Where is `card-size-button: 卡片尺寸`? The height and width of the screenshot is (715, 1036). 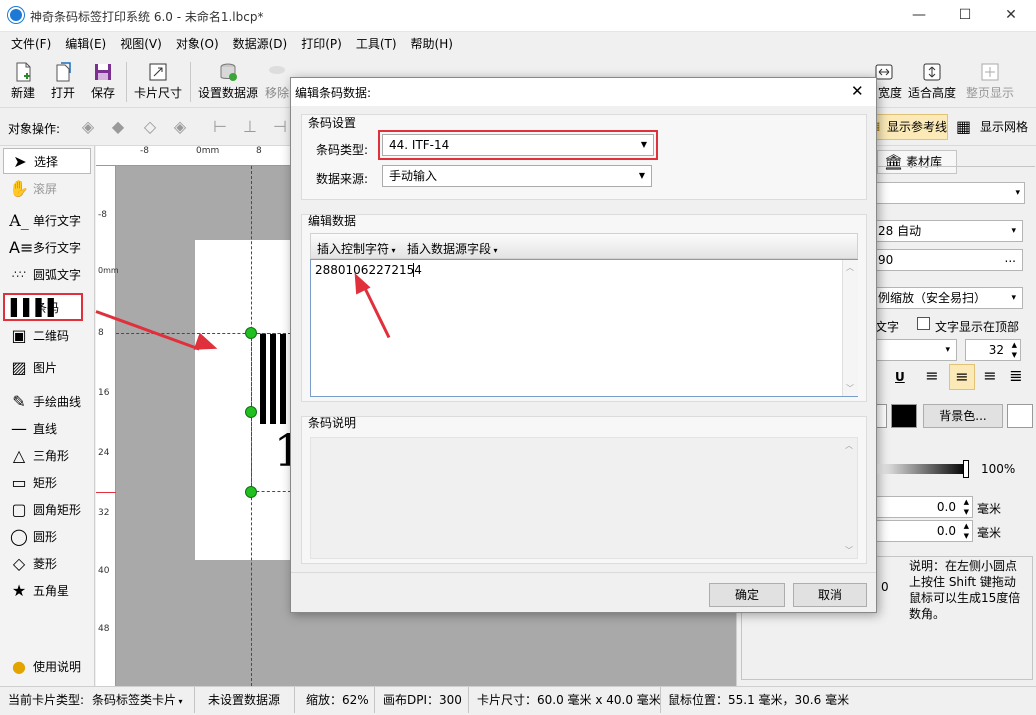
card-size-button: 卡片尺寸 is located at coordinates (158, 82).